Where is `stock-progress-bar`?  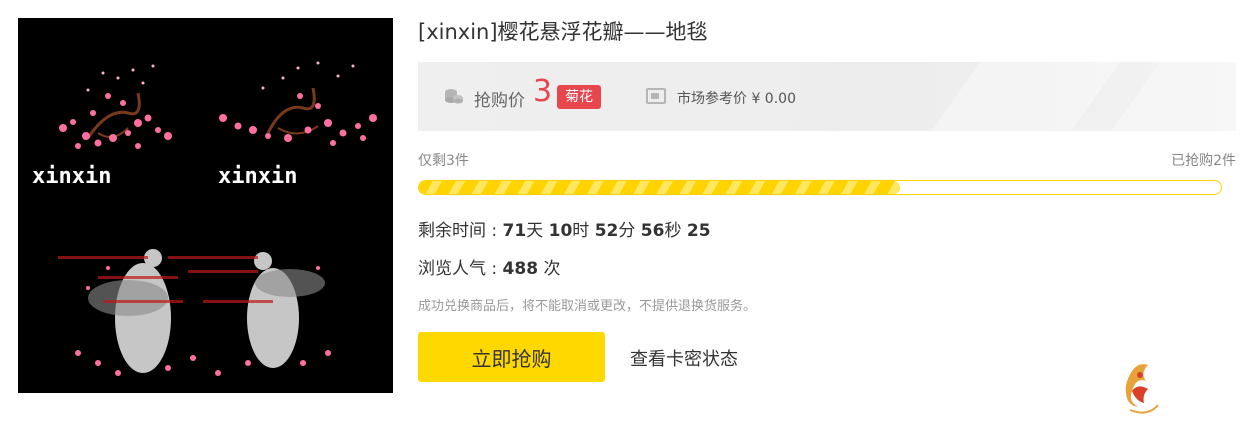
stock-progress-bar is located at coordinates (820, 187).